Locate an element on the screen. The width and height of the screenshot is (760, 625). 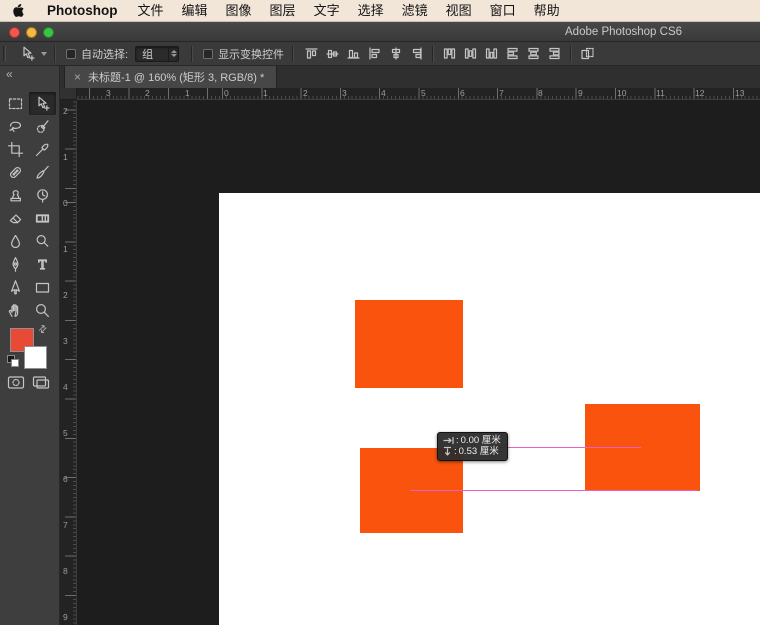
quick-selection-tool is located at coordinates (42, 126).